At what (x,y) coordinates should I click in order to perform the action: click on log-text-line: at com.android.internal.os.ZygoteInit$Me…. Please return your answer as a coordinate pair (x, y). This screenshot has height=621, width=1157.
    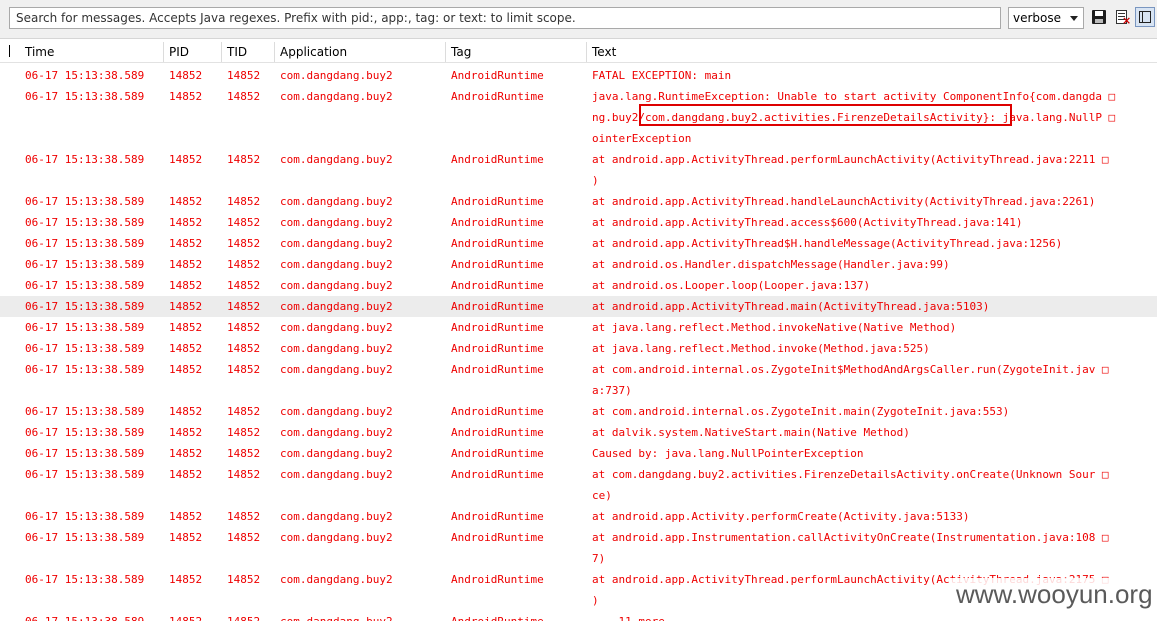
    Looking at the image, I should click on (850, 369).